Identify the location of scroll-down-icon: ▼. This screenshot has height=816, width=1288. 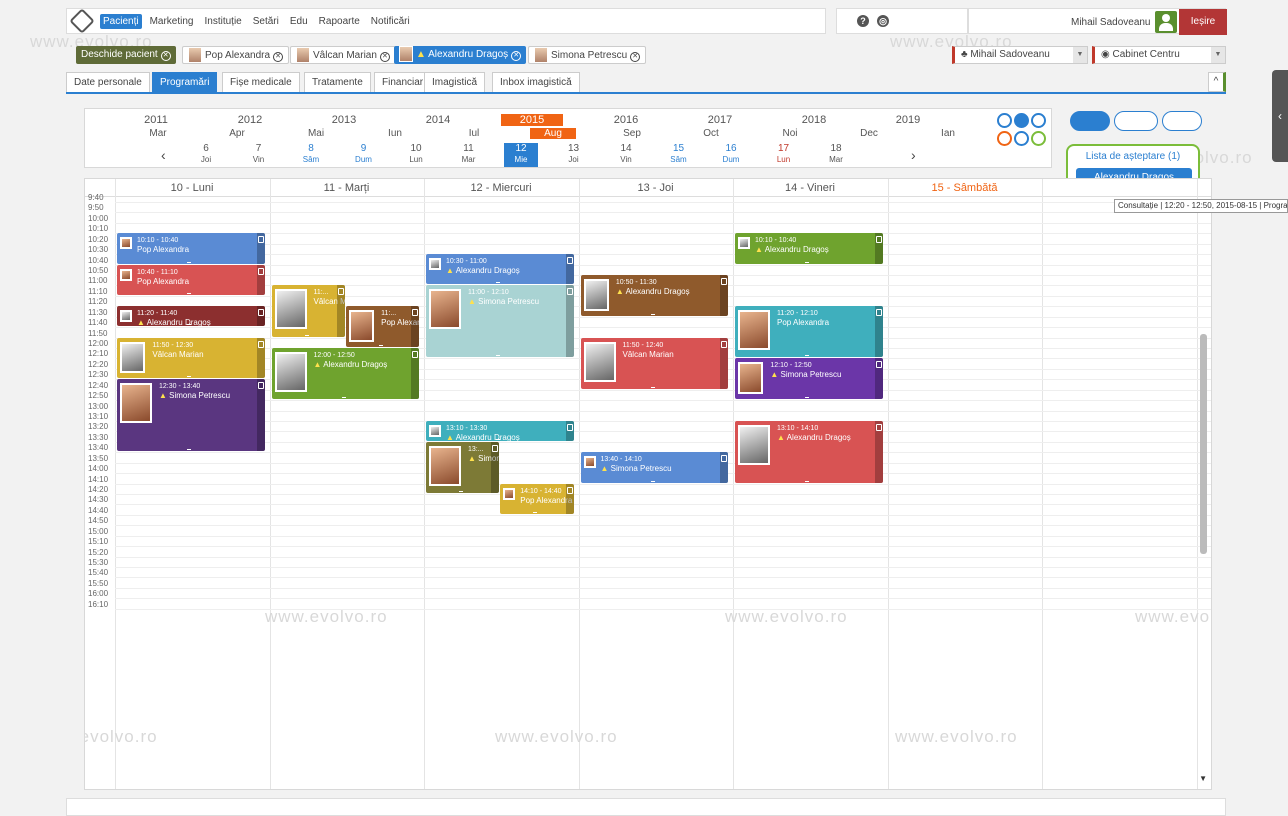
(1203, 778).